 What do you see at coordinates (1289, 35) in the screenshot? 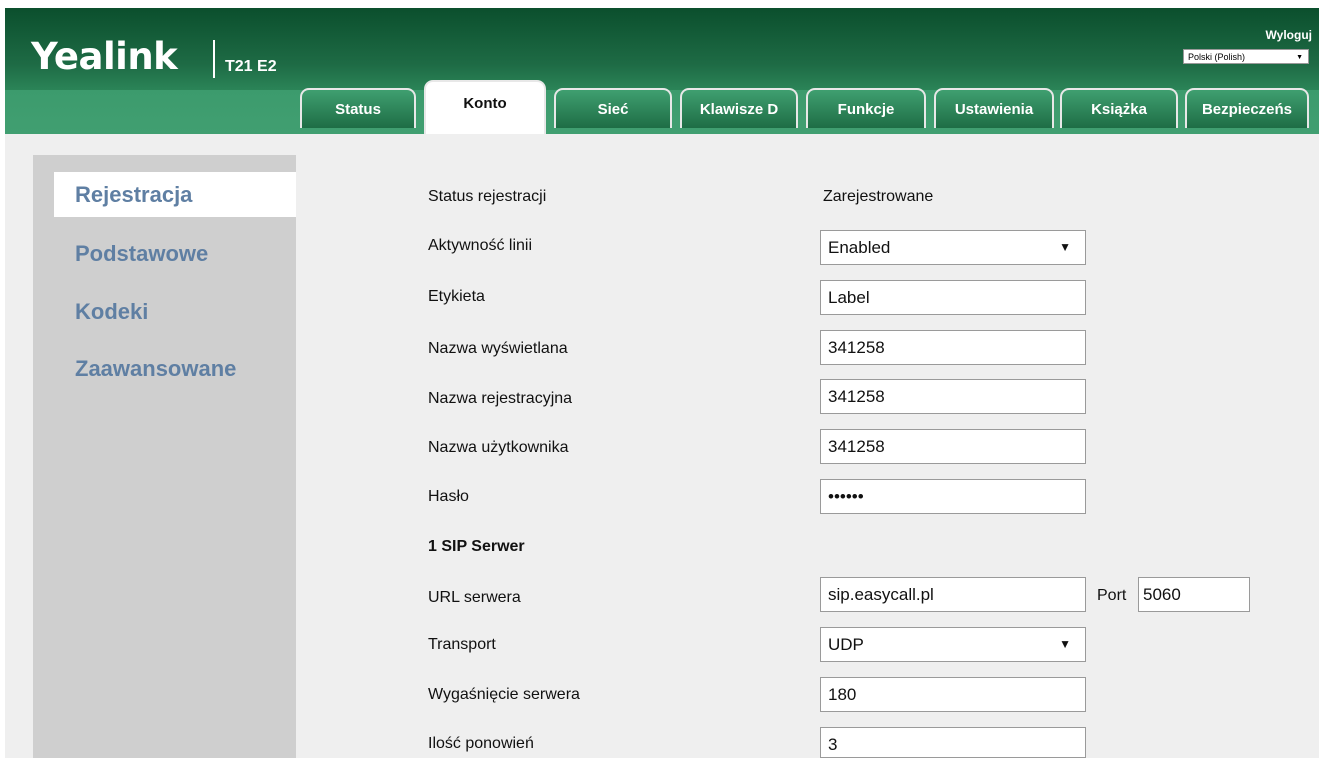
I see `logout-link: Wyloguj` at bounding box center [1289, 35].